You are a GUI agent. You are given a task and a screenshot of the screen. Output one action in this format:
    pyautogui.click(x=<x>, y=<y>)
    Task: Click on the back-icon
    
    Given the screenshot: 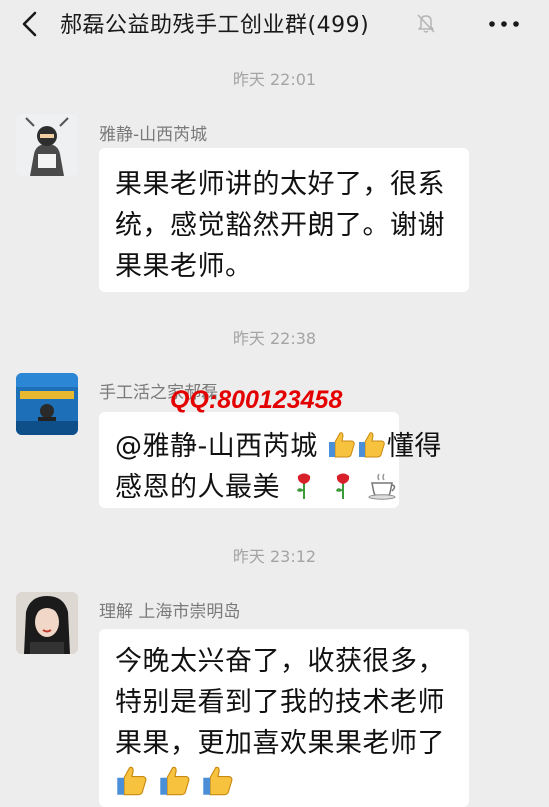 What is the action you would take?
    pyautogui.click(x=30, y=24)
    